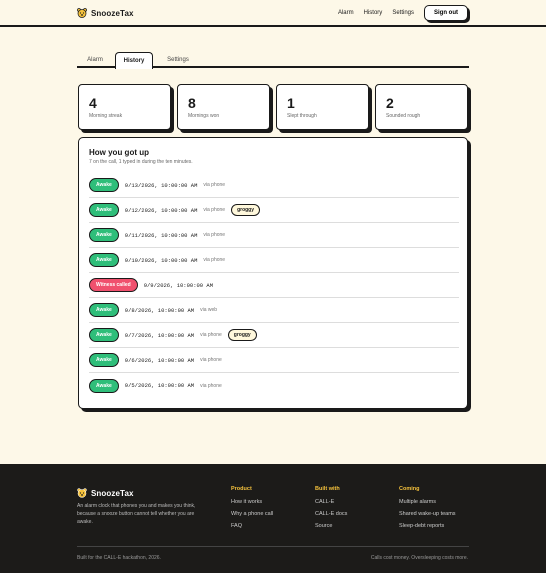 Image resolution: width=546 pixels, height=573 pixels. I want to click on history-row: Awake 9/6/2026, 10:00:00 AM via phone, so click(274, 360).